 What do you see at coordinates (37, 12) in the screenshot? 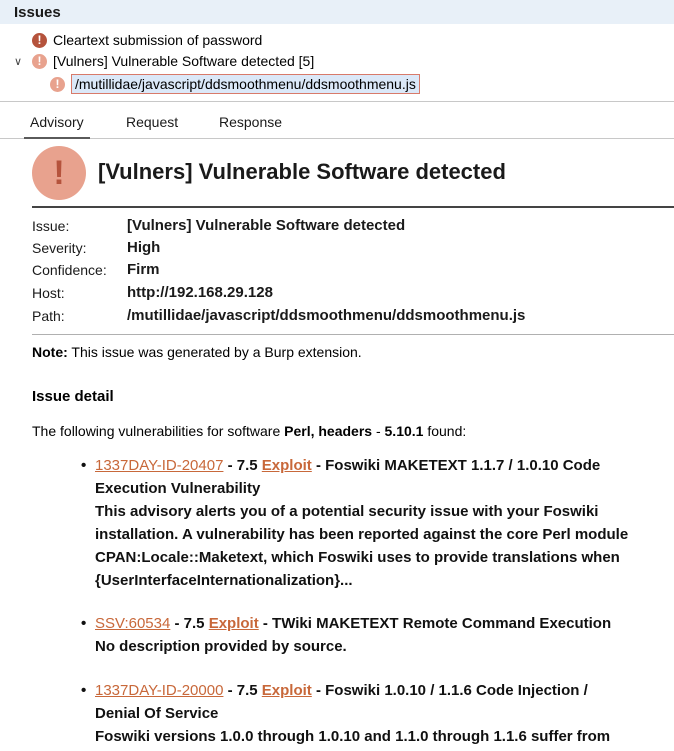
I see `issues-panel-title: Issues` at bounding box center [37, 12].